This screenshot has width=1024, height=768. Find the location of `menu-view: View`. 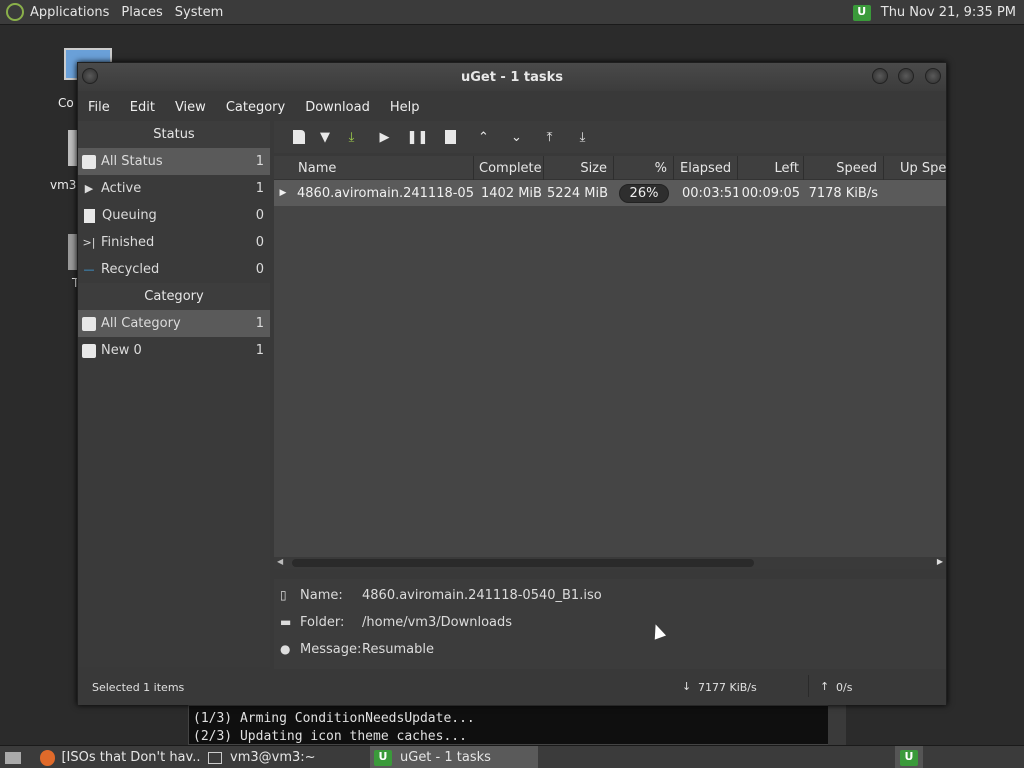

menu-view: View is located at coordinates (190, 107).